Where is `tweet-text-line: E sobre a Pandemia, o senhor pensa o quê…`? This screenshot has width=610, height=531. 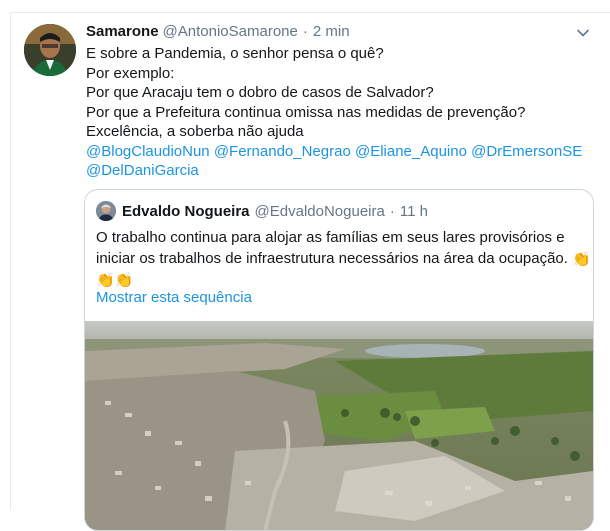 tweet-text-line: E sobre a Pandemia, o senhor pensa o quê… is located at coordinates (235, 53).